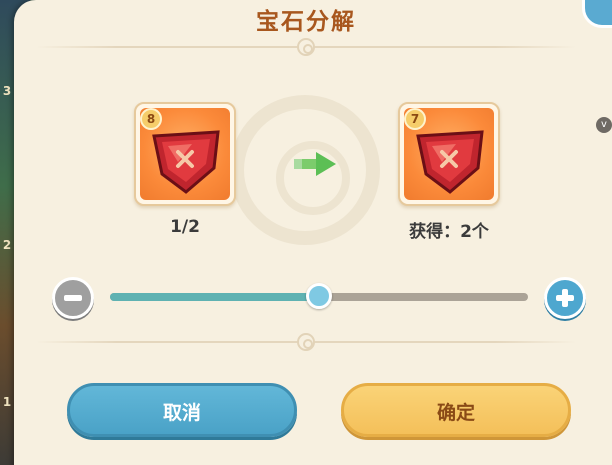  I want to click on quantity-slider-thumb, so click(319, 296).